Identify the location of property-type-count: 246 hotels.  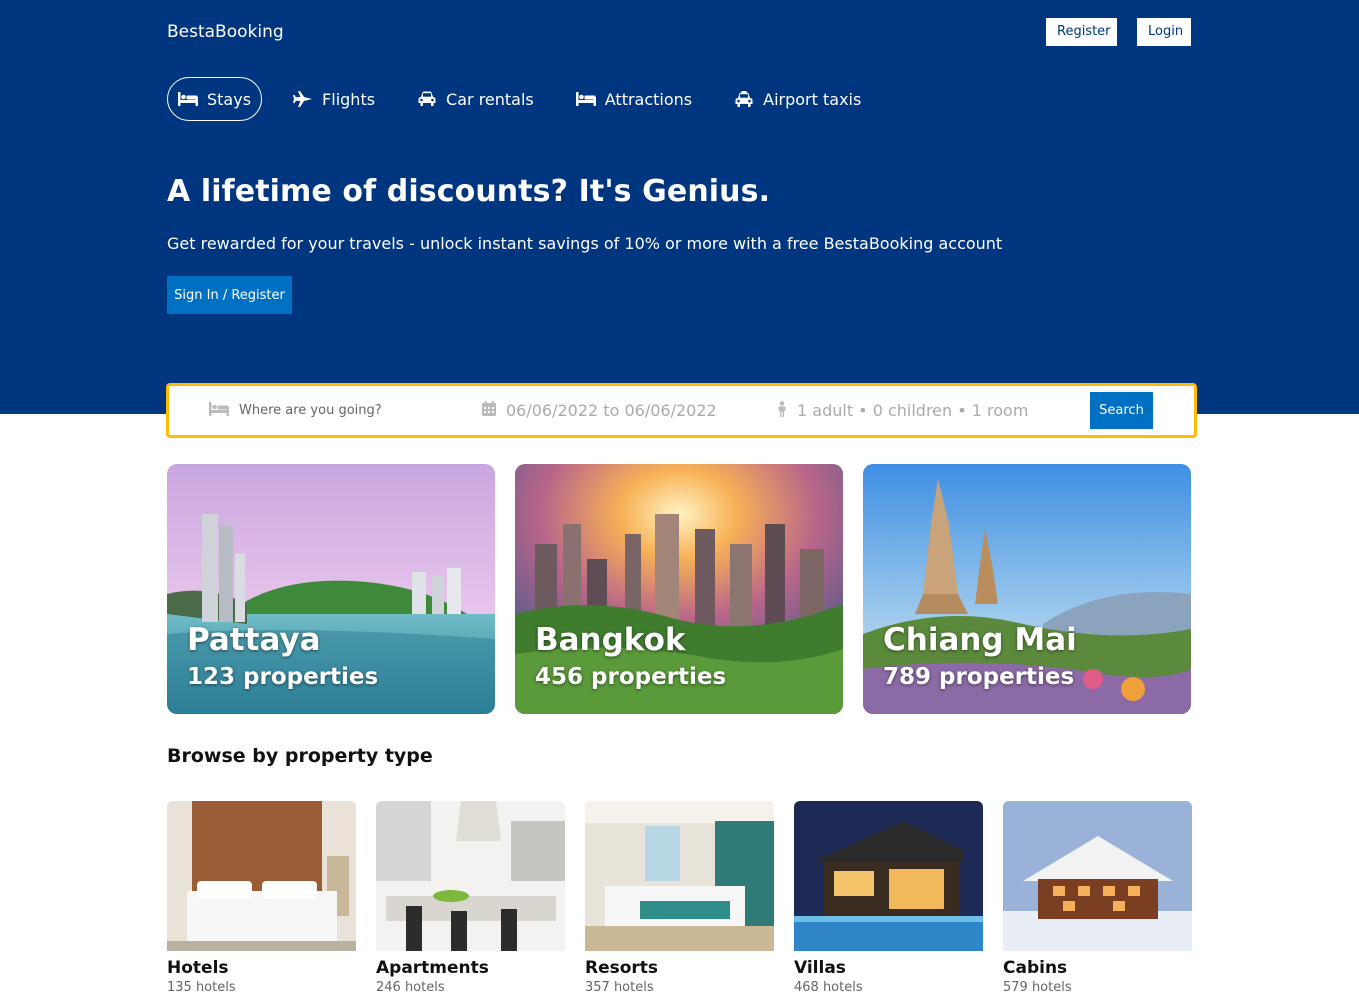
(410, 987).